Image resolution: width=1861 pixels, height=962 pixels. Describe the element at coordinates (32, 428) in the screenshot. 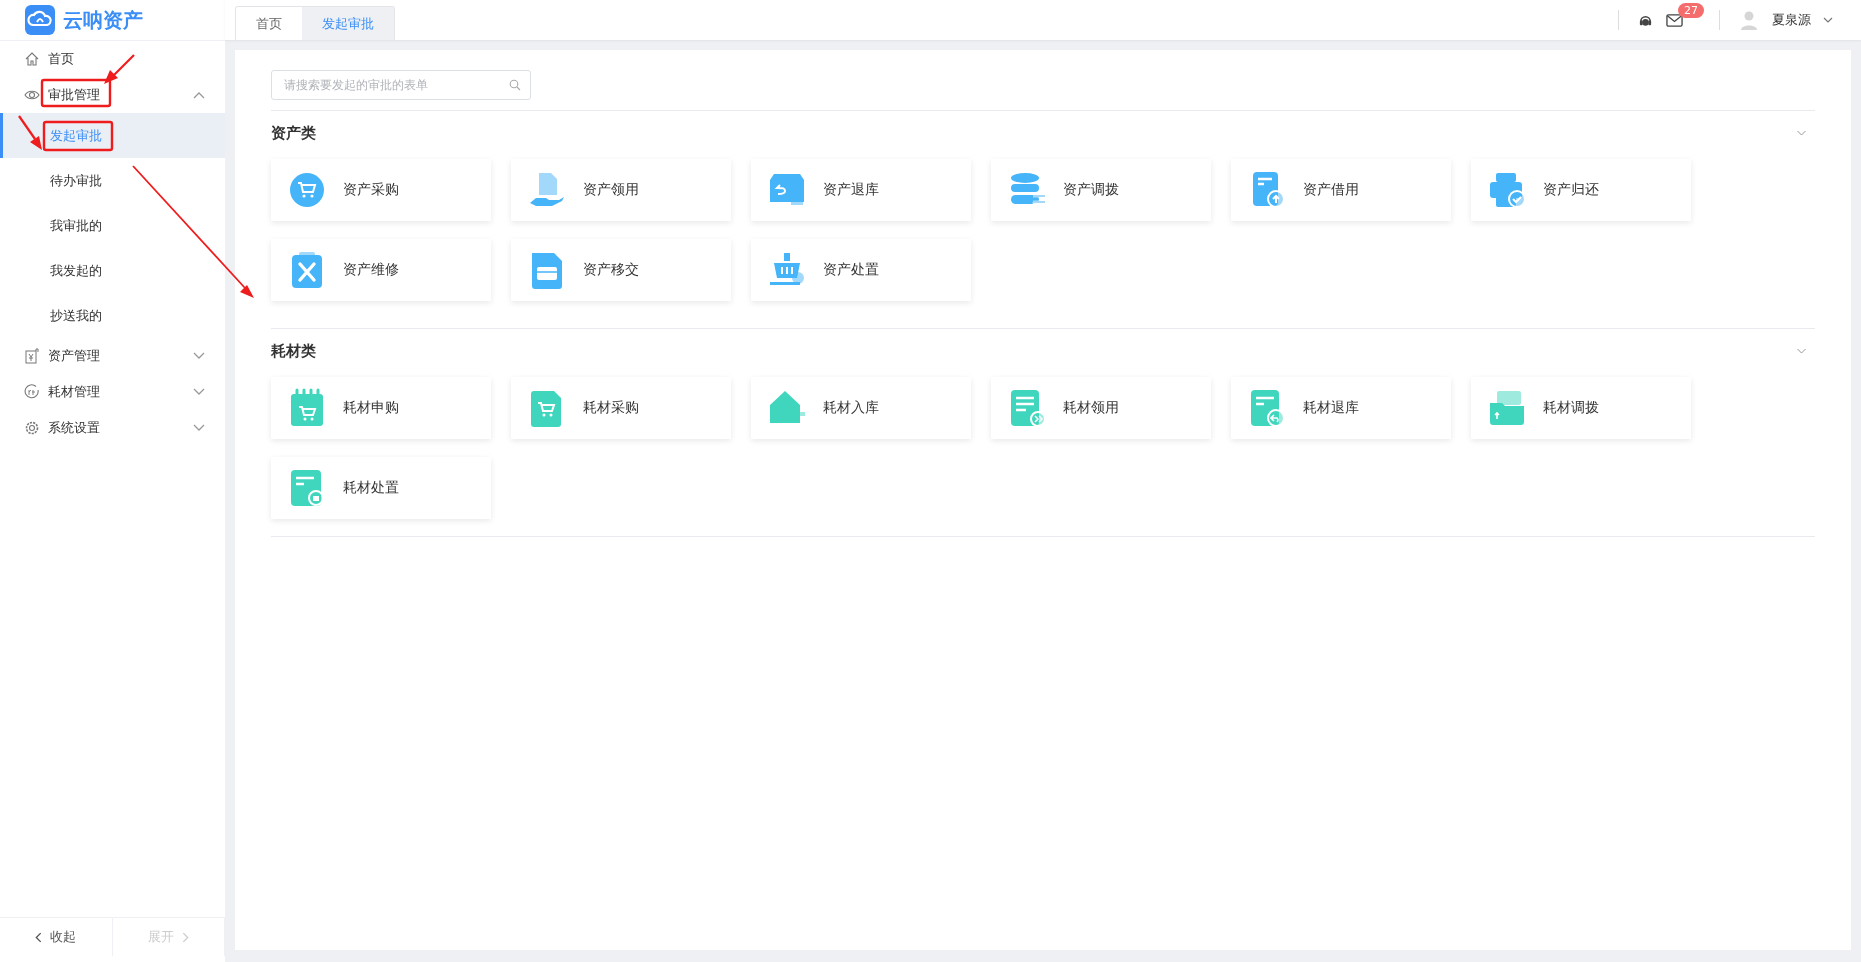

I see `settings-icon` at that location.